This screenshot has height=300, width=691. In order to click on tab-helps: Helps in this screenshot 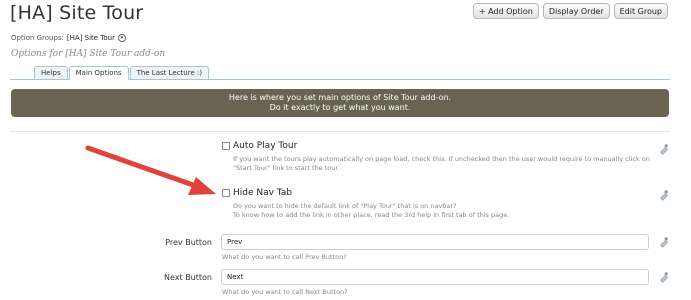, I will do `click(51, 72)`.